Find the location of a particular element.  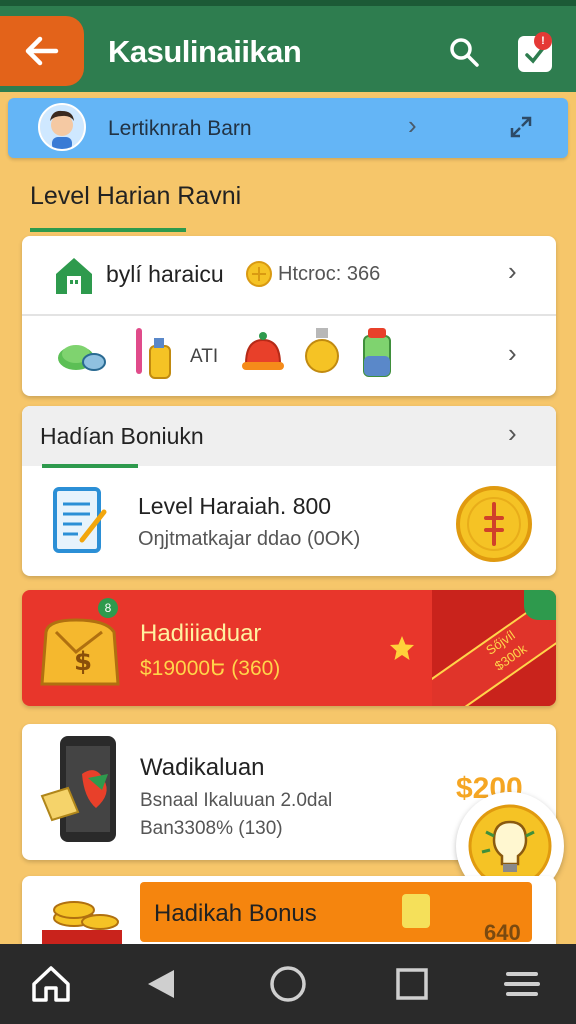

back-button is located at coordinates (42, 51).